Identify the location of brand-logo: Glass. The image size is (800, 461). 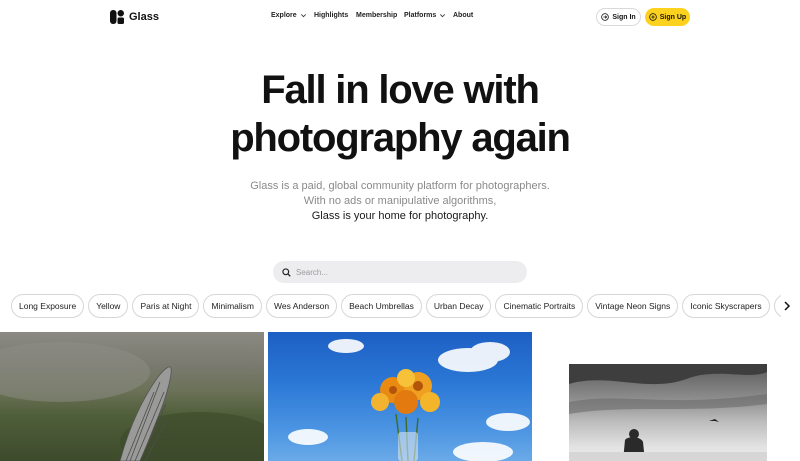
(134, 17).